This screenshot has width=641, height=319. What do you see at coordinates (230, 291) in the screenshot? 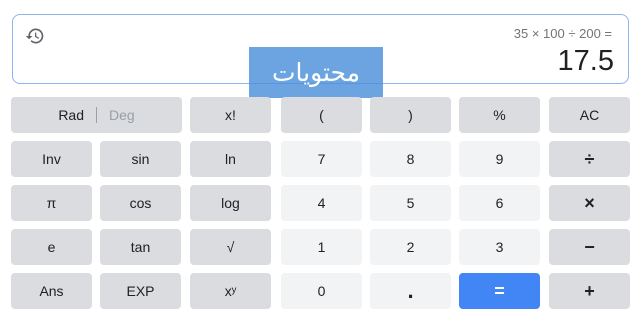
I see `power-button: xʸ` at bounding box center [230, 291].